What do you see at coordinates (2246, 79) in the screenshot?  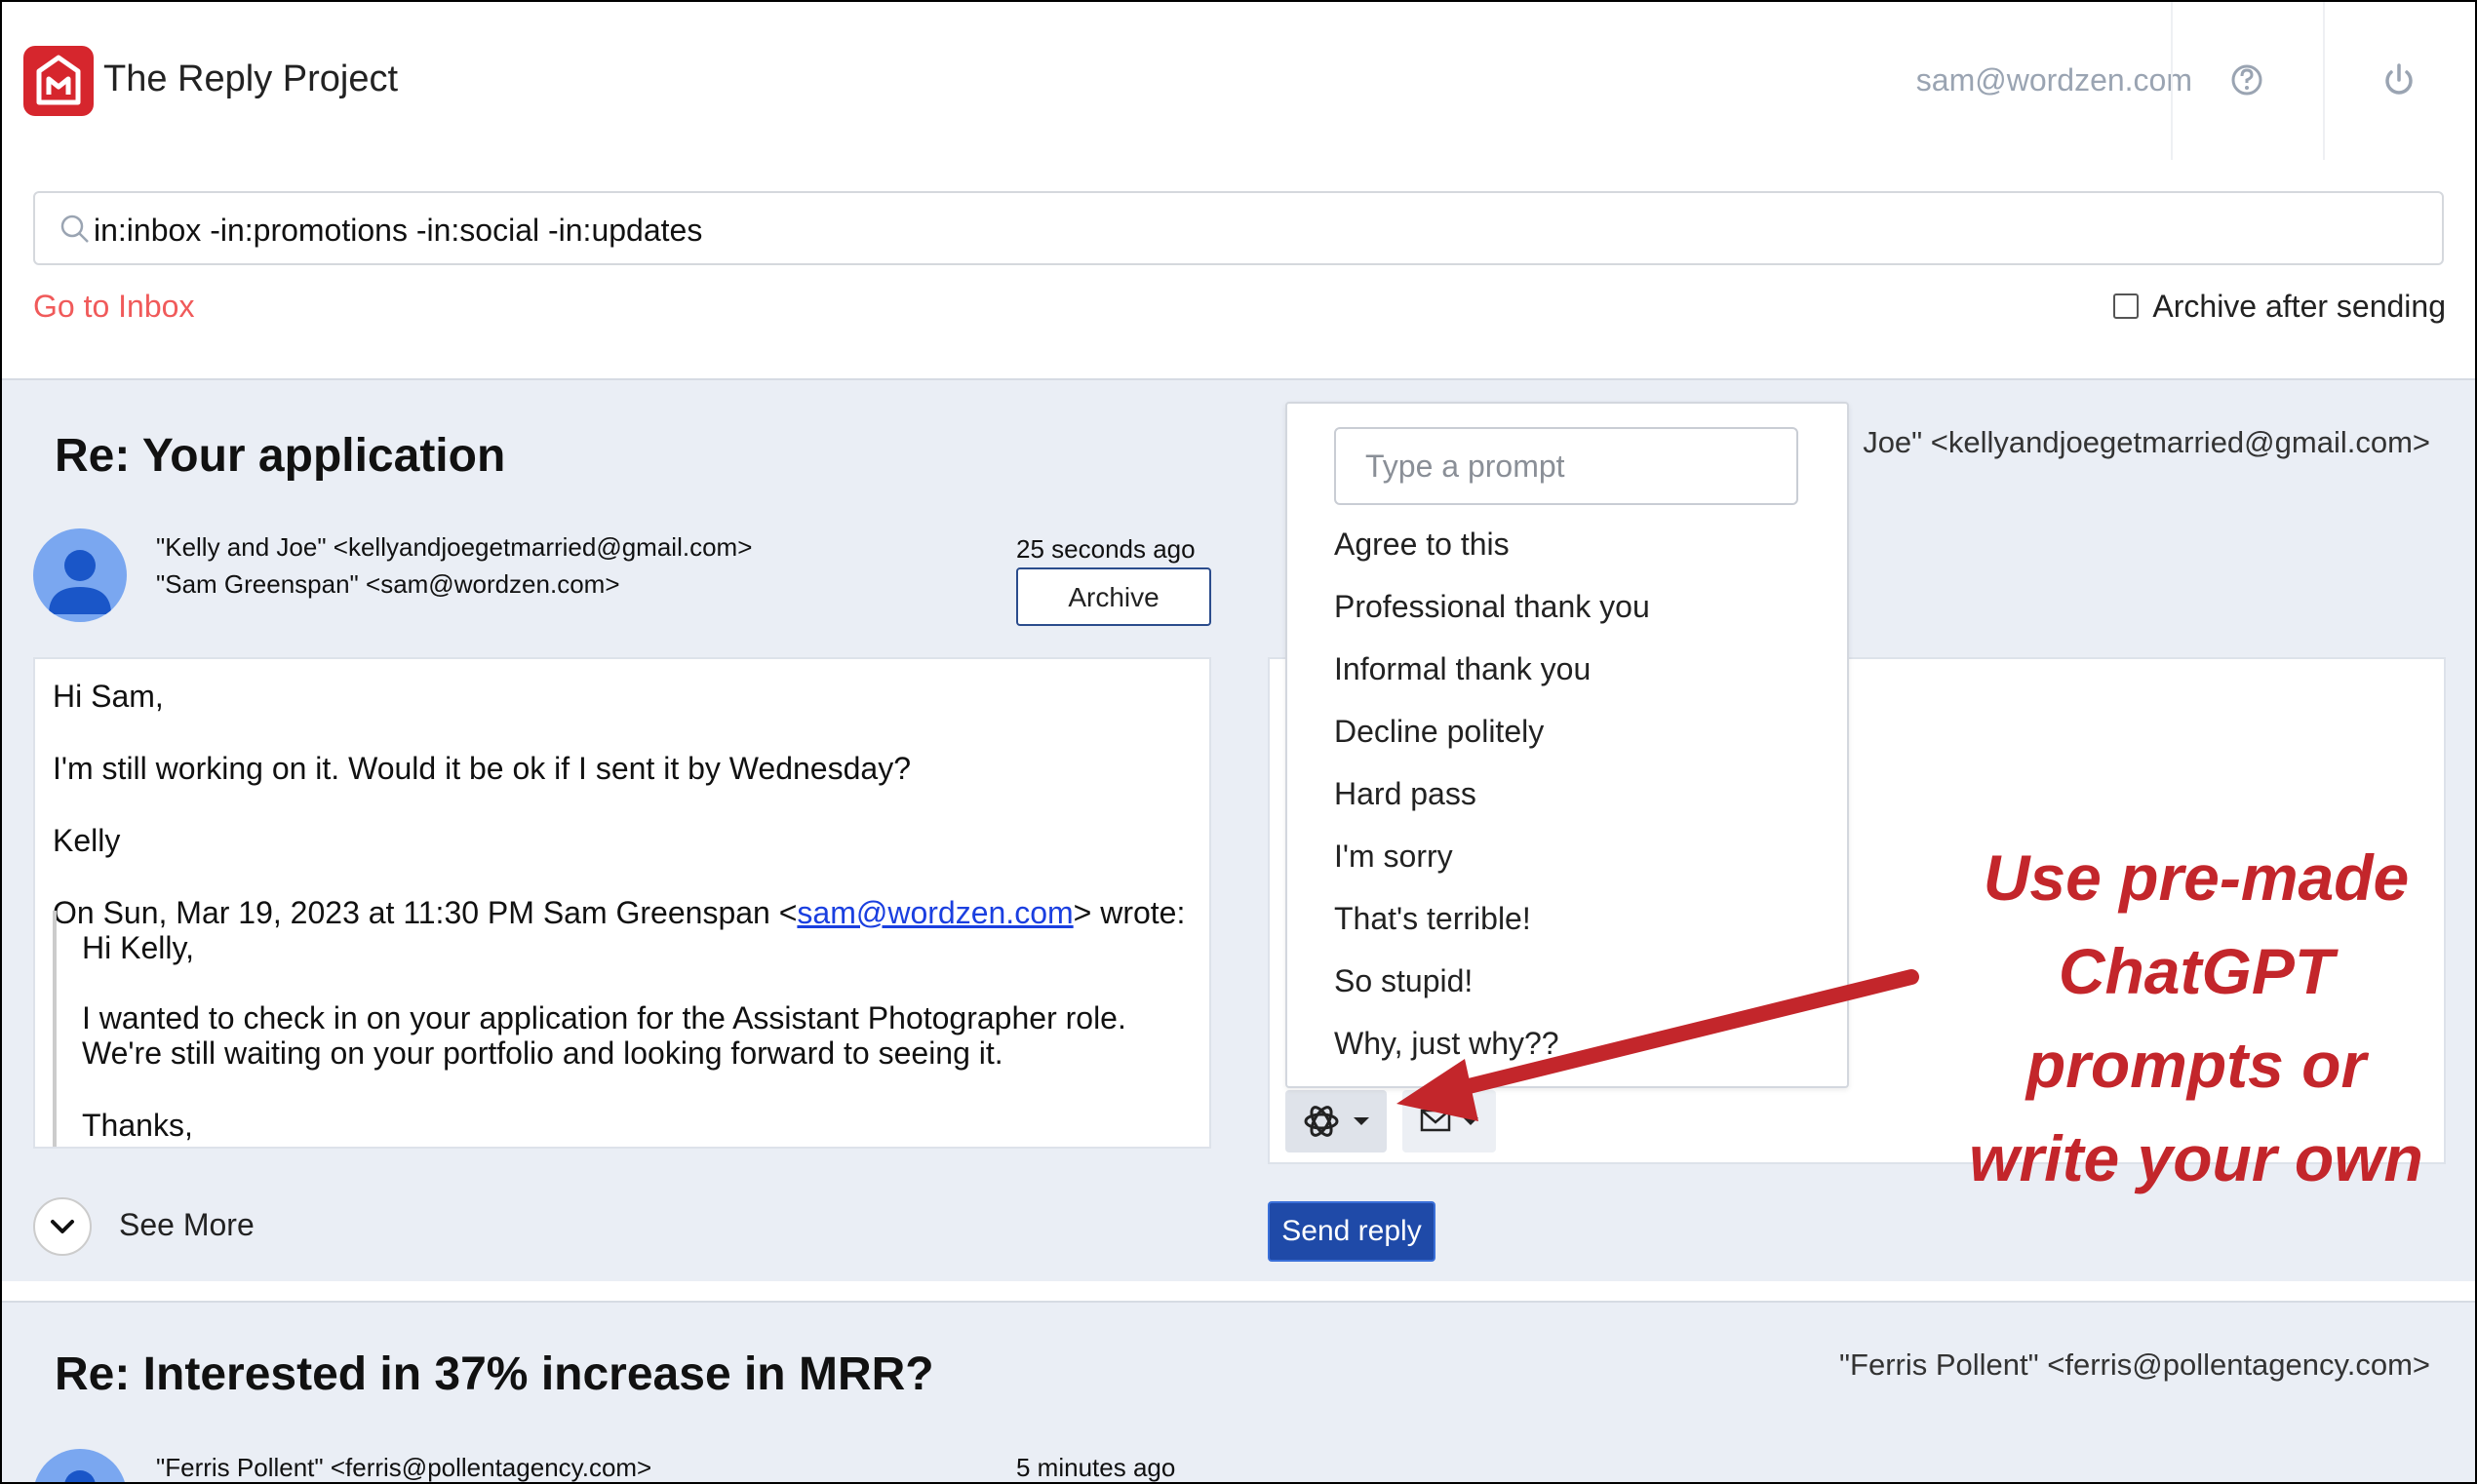 I see `help-icon` at bounding box center [2246, 79].